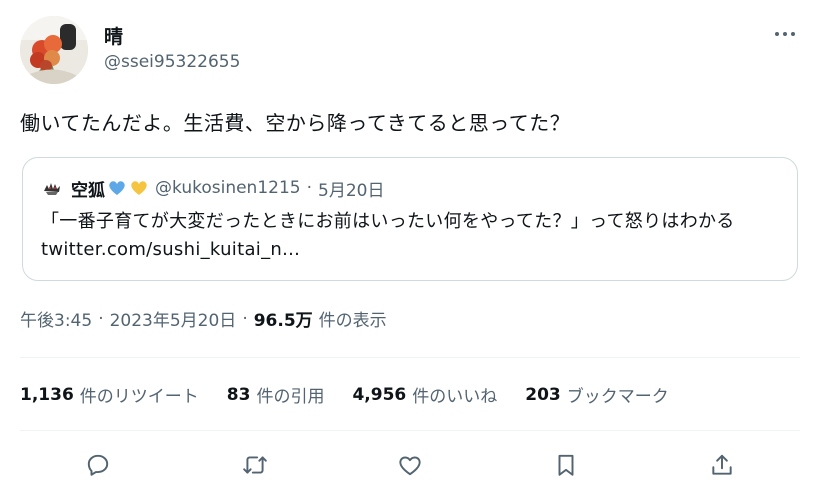 The width and height of the screenshot is (820, 500). I want to click on quote-avatar, so click(52, 188).